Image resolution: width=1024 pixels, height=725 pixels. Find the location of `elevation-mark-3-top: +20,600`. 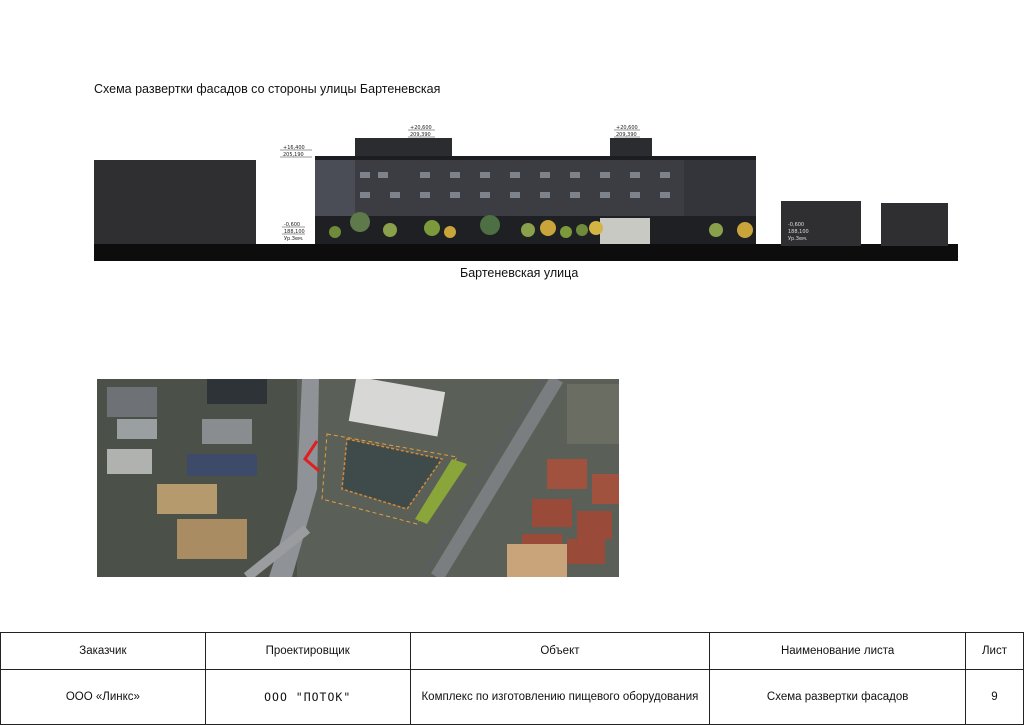

elevation-mark-3-top: +20,600 is located at coordinates (627, 128).